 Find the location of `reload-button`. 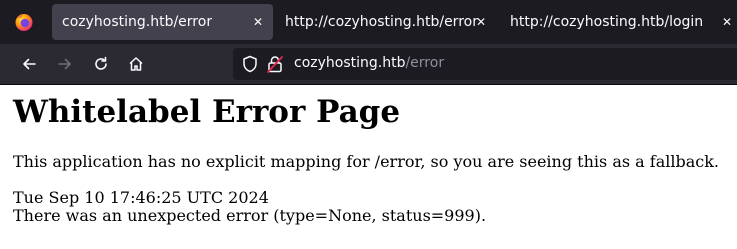

reload-button is located at coordinates (101, 64).